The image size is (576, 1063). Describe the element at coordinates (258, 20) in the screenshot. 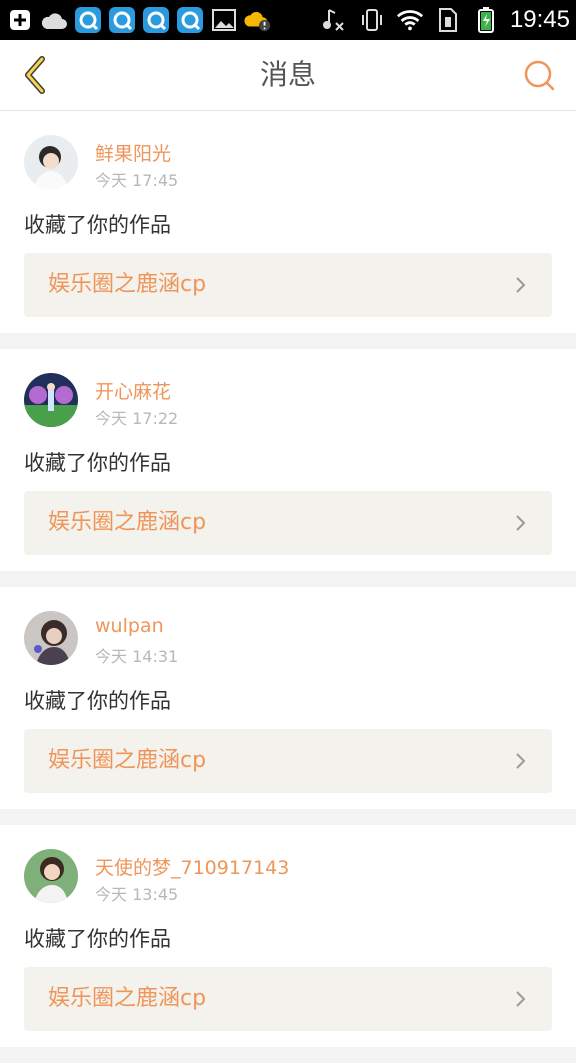

I see `weather-alert-icon` at that location.